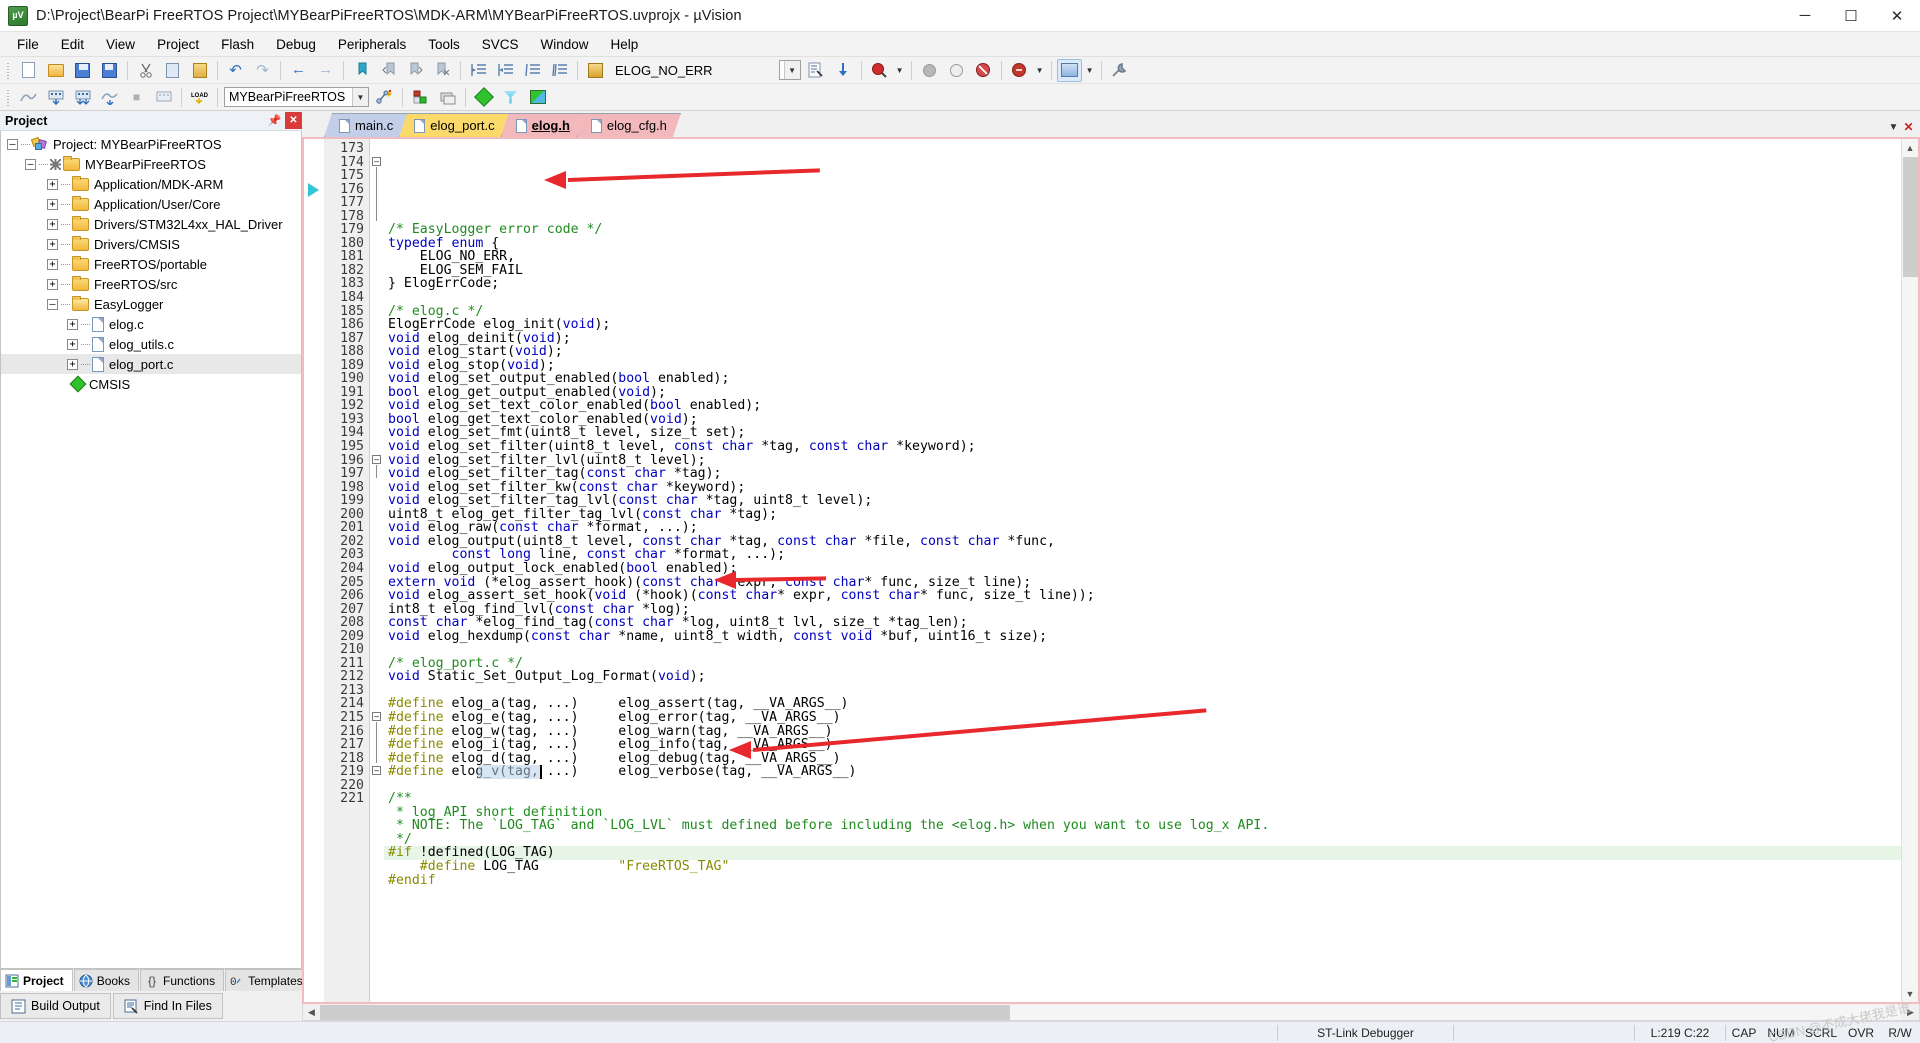  What do you see at coordinates (559, 70) in the screenshot?
I see `uncomment-button` at bounding box center [559, 70].